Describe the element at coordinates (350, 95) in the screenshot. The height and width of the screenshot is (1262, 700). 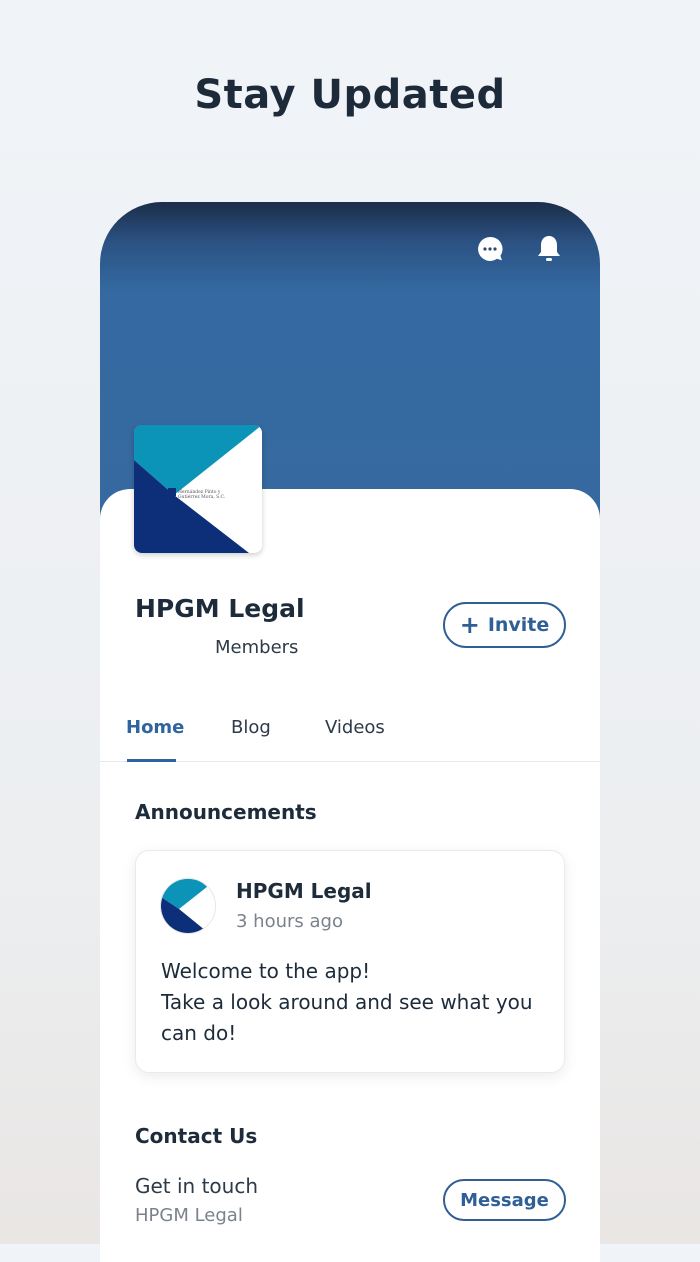
I see `headline: Stay Updated` at that location.